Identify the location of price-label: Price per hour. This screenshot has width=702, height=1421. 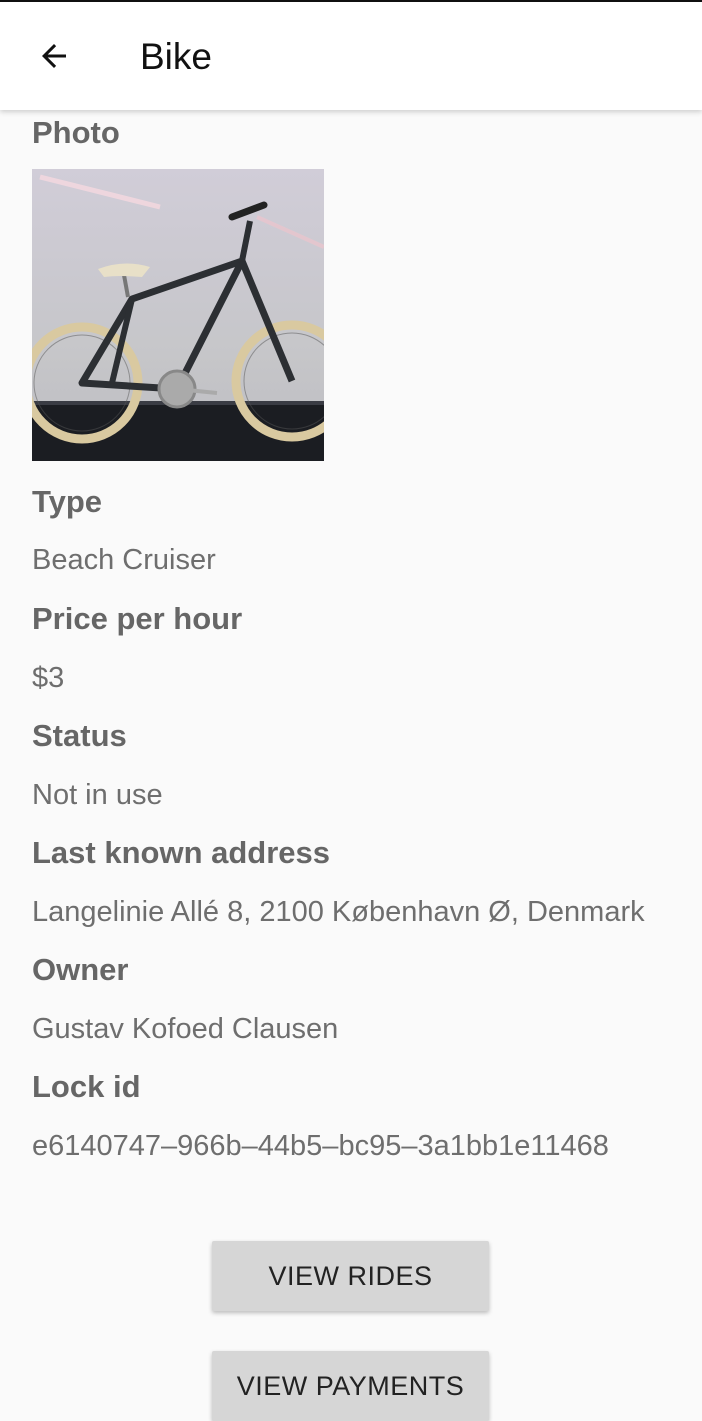
(137, 618).